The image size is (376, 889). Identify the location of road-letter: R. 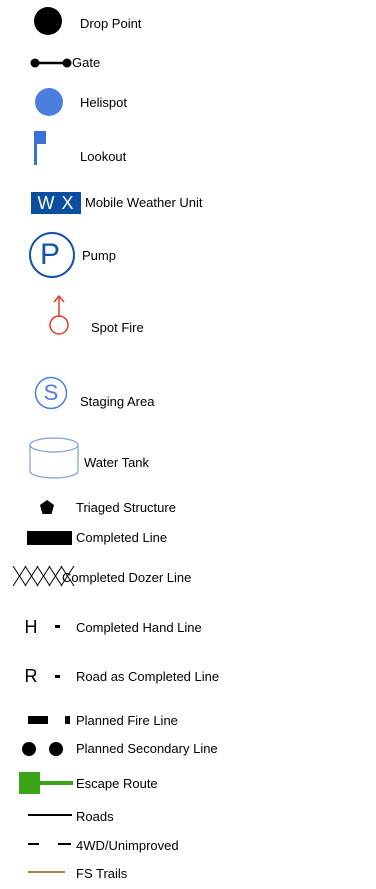
(31, 676).